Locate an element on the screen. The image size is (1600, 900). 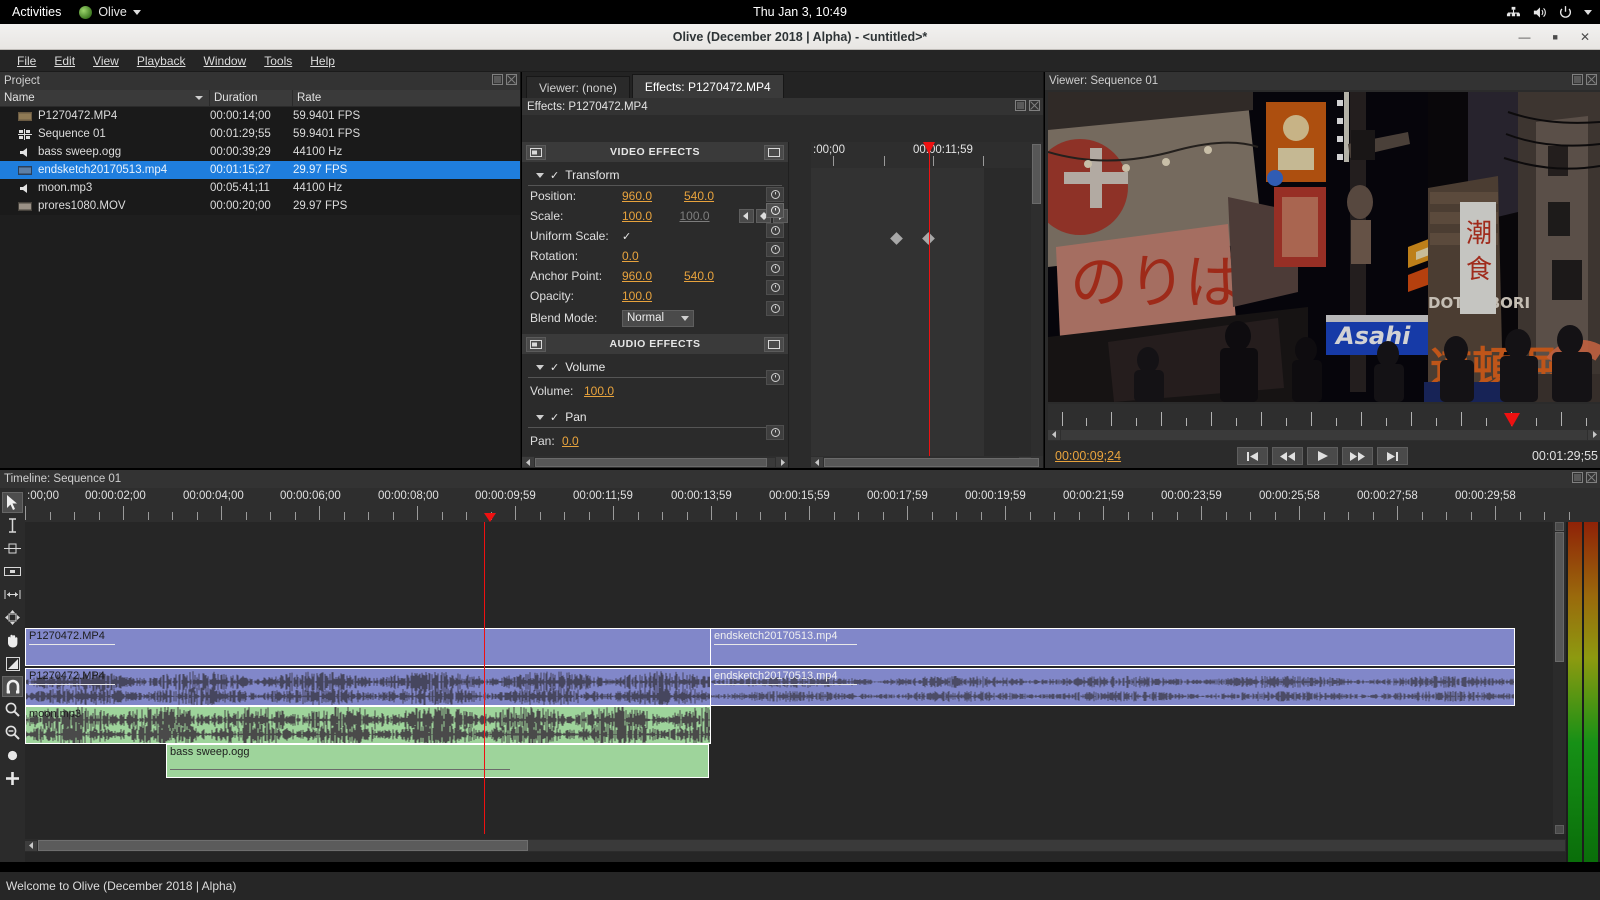
tab-viewer-none: Viewer: (none) is located at coordinates (578, 87).